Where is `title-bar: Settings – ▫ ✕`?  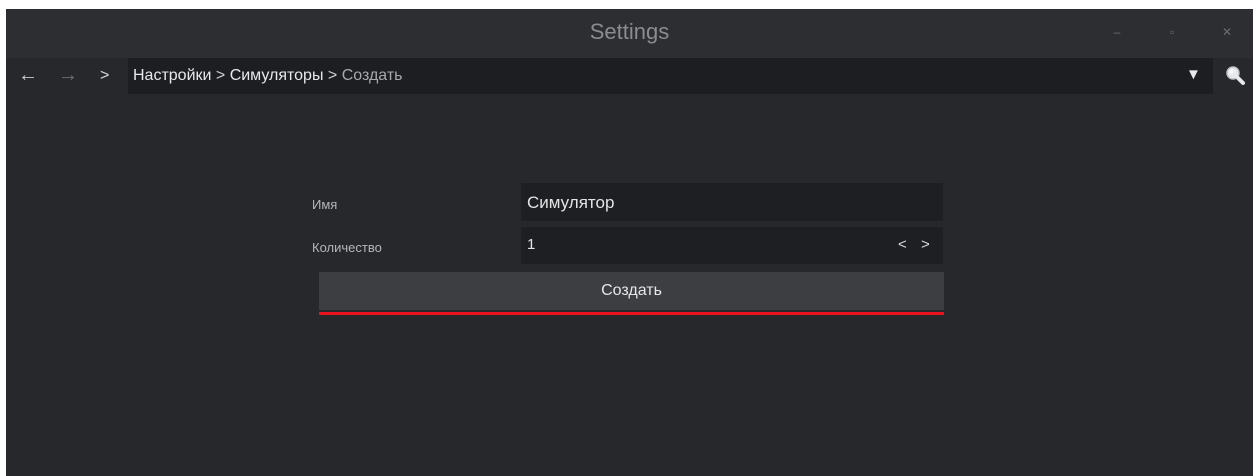
title-bar: Settings – ▫ ✕ is located at coordinates (629, 33).